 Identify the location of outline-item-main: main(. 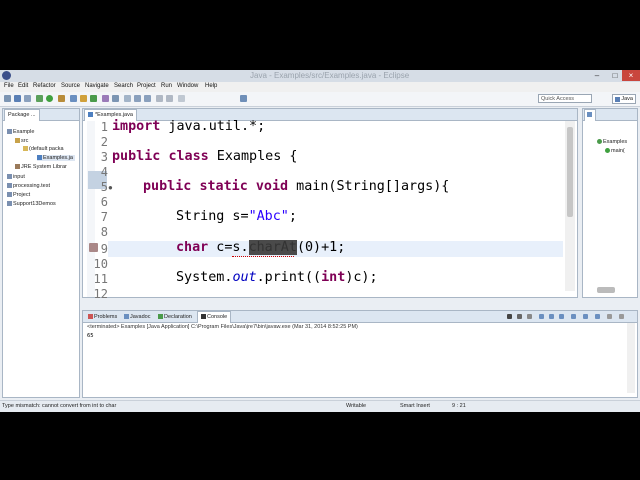
(615, 151).